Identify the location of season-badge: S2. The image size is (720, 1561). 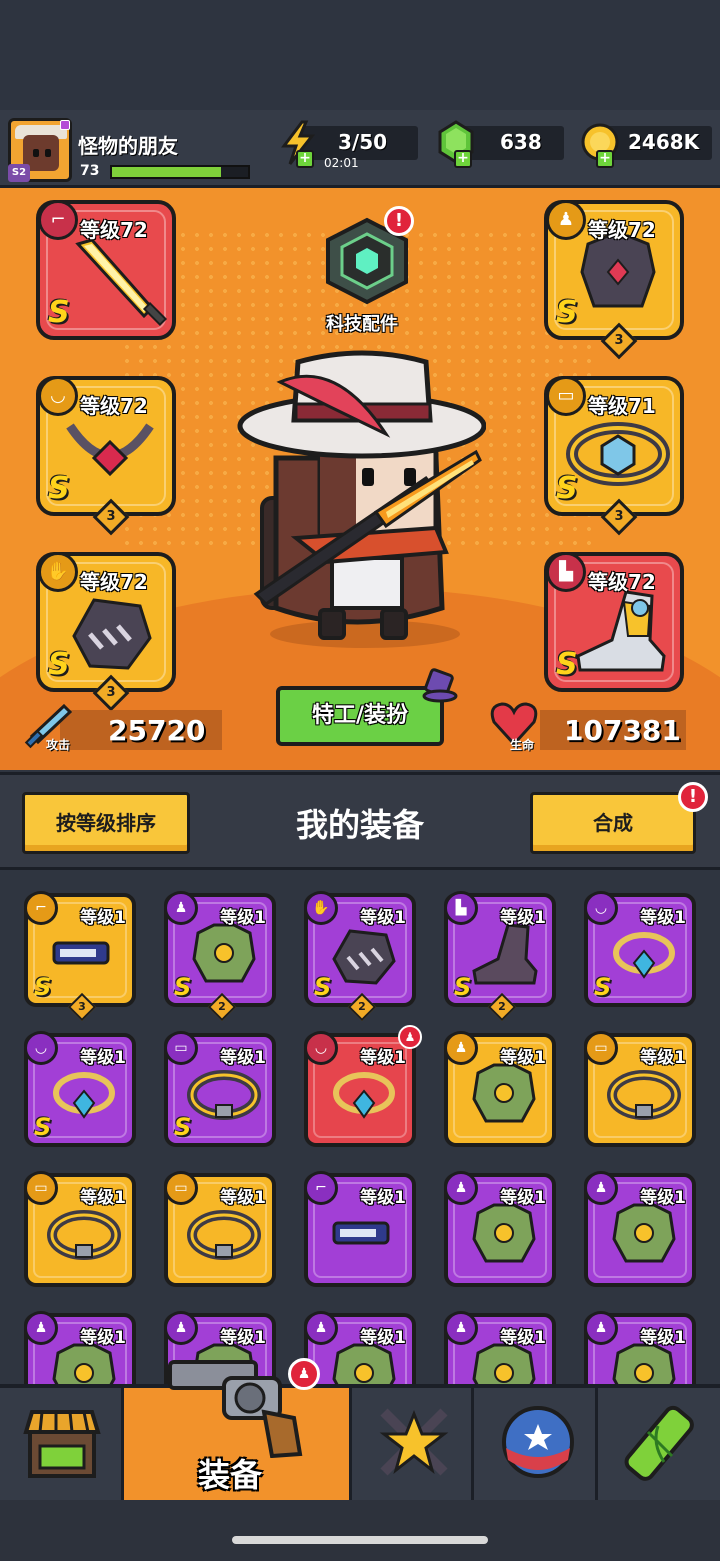
(19, 173).